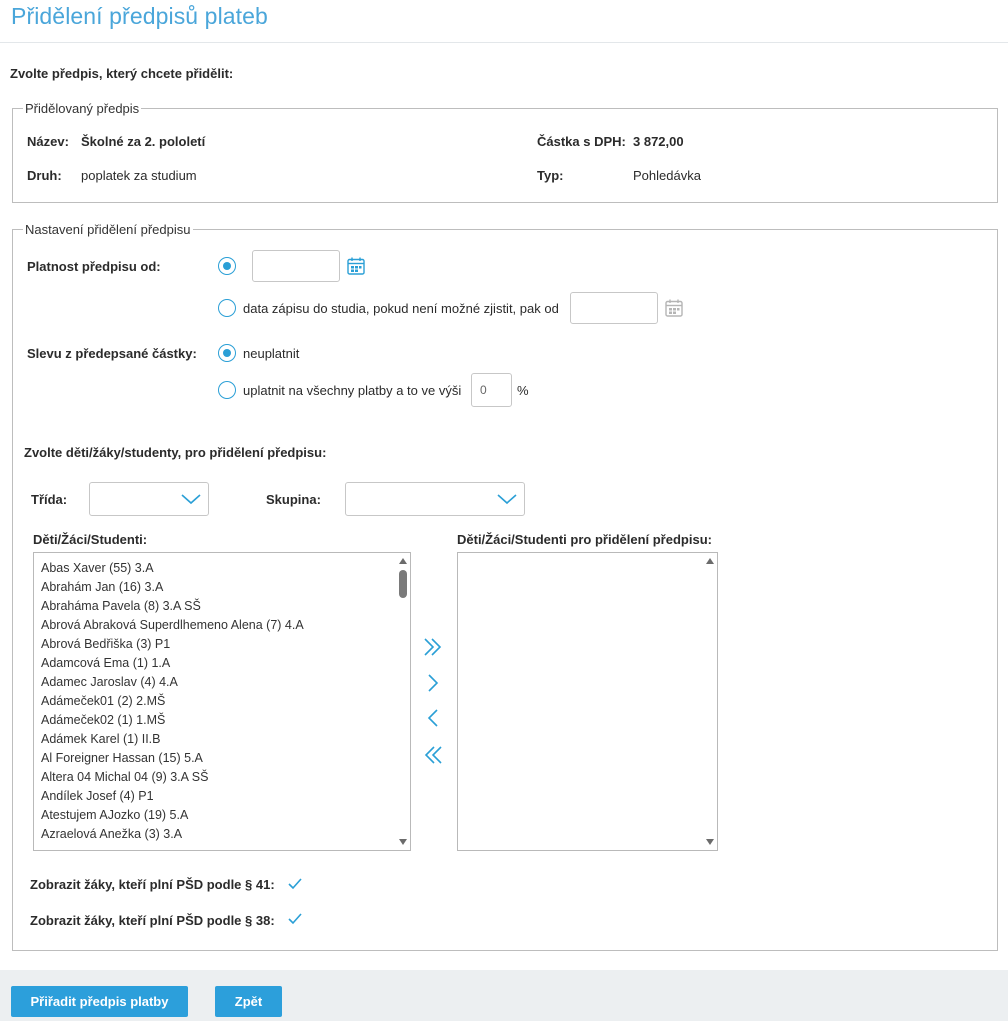 The image size is (1008, 1021). What do you see at coordinates (112, 353) in the screenshot?
I see `discount-label: Slevu z předepsané částky:` at bounding box center [112, 353].